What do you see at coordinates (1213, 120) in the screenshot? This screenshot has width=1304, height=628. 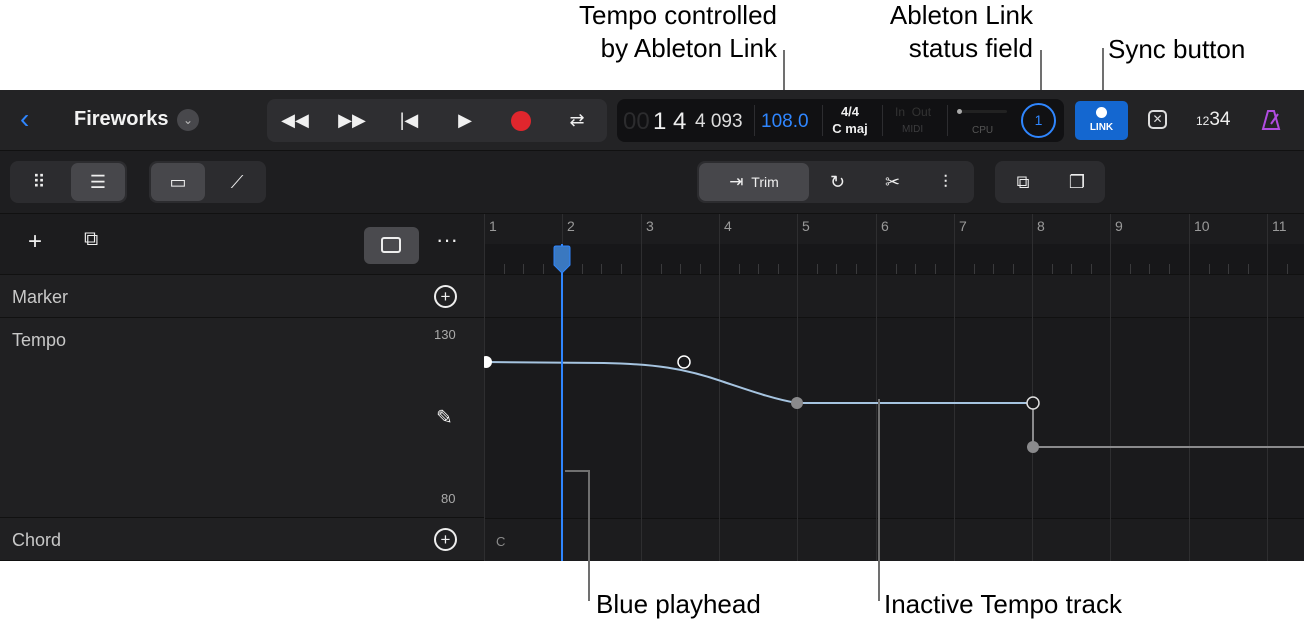 I see `count-in-button: 1234` at bounding box center [1213, 120].